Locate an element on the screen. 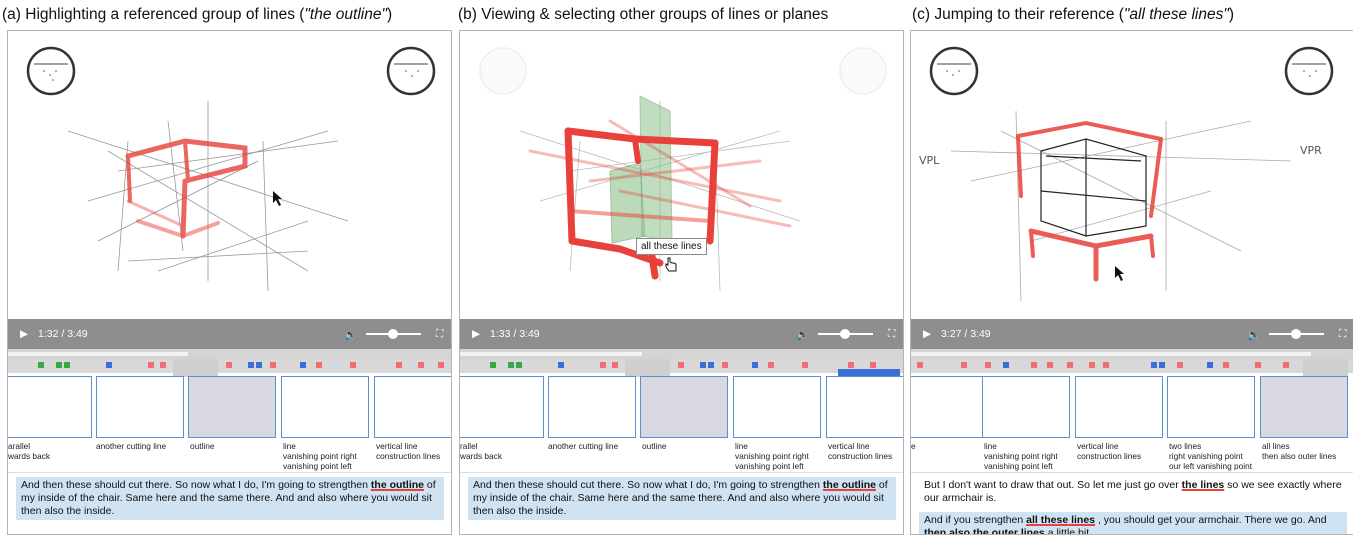  time-display: 1:33 / 3:49 is located at coordinates (515, 334).